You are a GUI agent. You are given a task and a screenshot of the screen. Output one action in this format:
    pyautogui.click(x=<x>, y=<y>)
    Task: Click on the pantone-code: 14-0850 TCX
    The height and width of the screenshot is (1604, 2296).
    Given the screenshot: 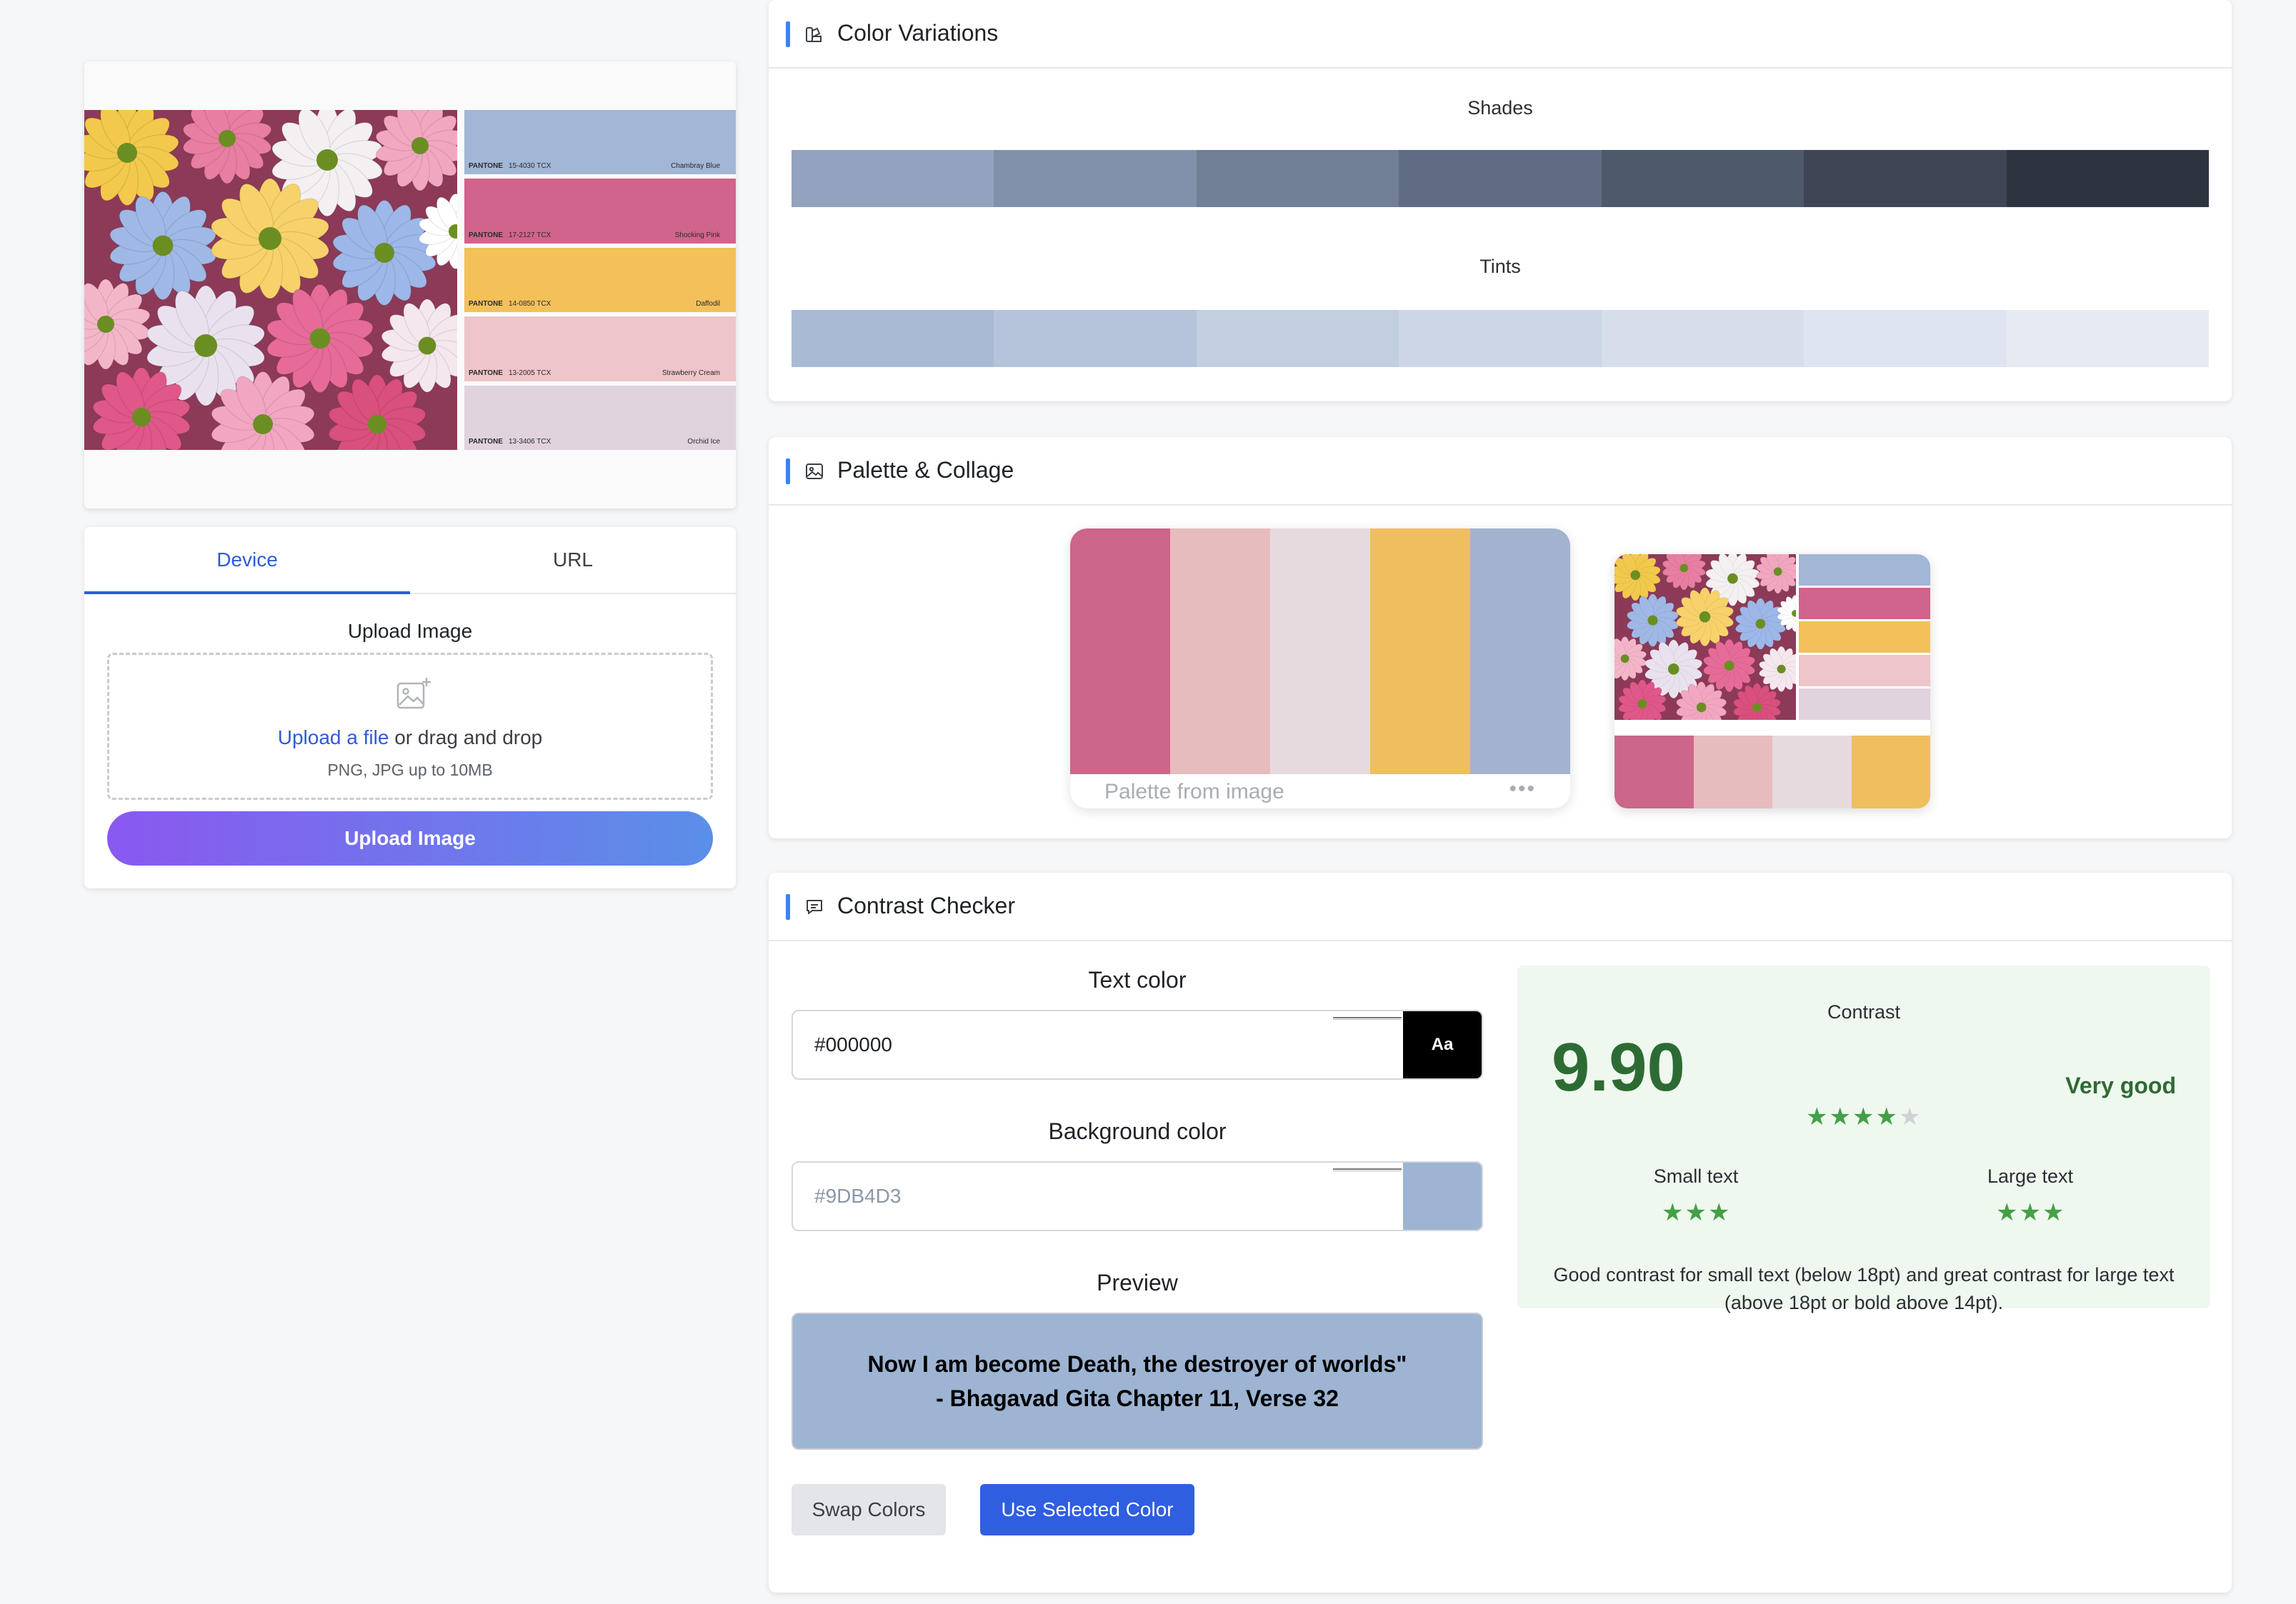 What is the action you would take?
    pyautogui.click(x=529, y=304)
    